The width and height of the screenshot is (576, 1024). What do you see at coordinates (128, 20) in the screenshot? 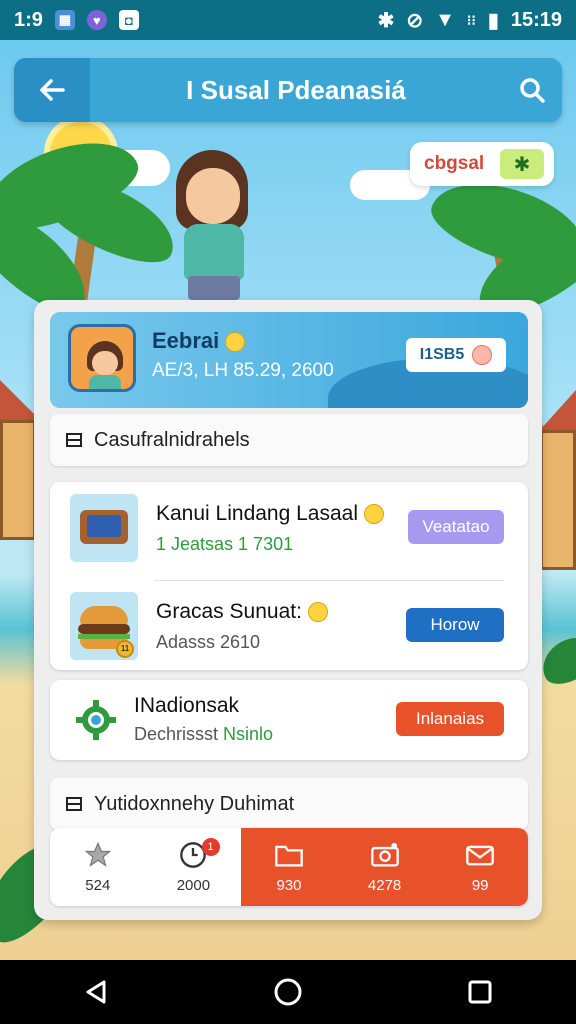
I see `app-icon: ◘` at bounding box center [128, 20].